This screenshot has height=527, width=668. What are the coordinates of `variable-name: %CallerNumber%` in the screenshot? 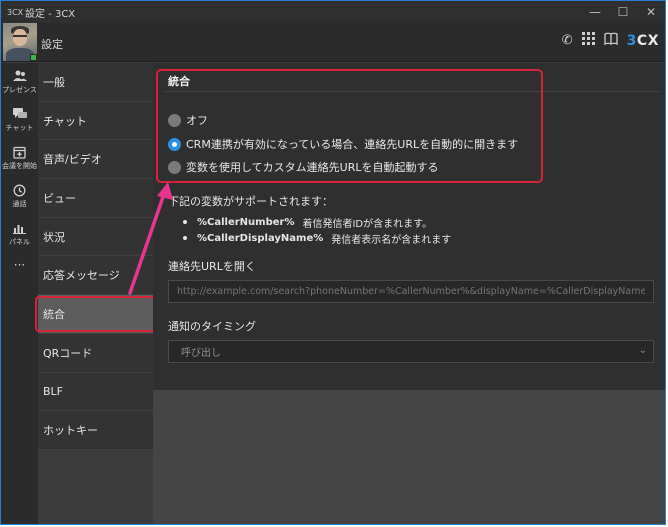 It's located at (246, 222).